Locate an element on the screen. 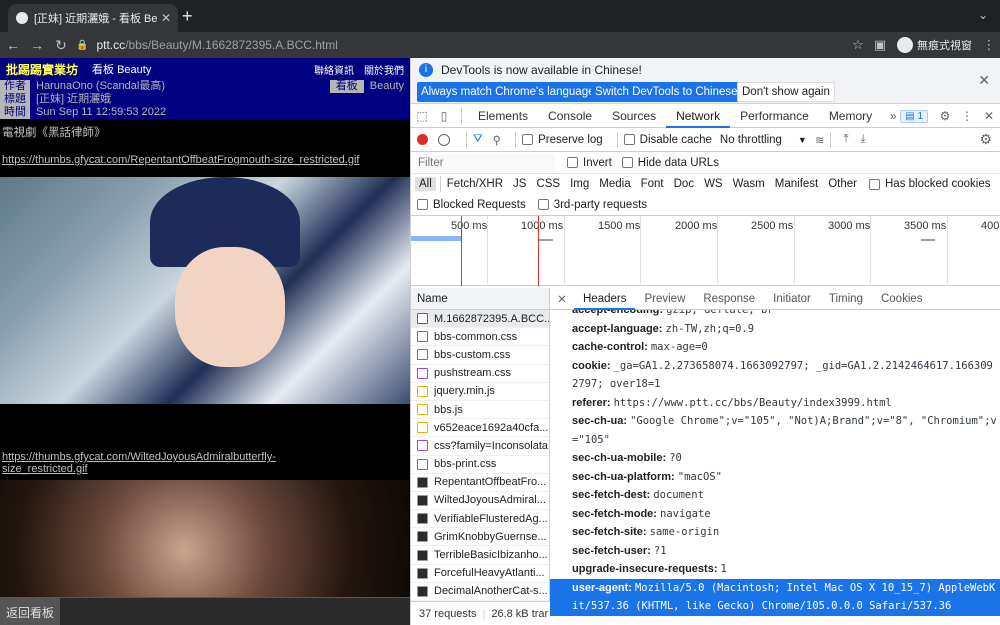 The height and width of the screenshot is (625, 1000). type-other: Other is located at coordinates (842, 184).